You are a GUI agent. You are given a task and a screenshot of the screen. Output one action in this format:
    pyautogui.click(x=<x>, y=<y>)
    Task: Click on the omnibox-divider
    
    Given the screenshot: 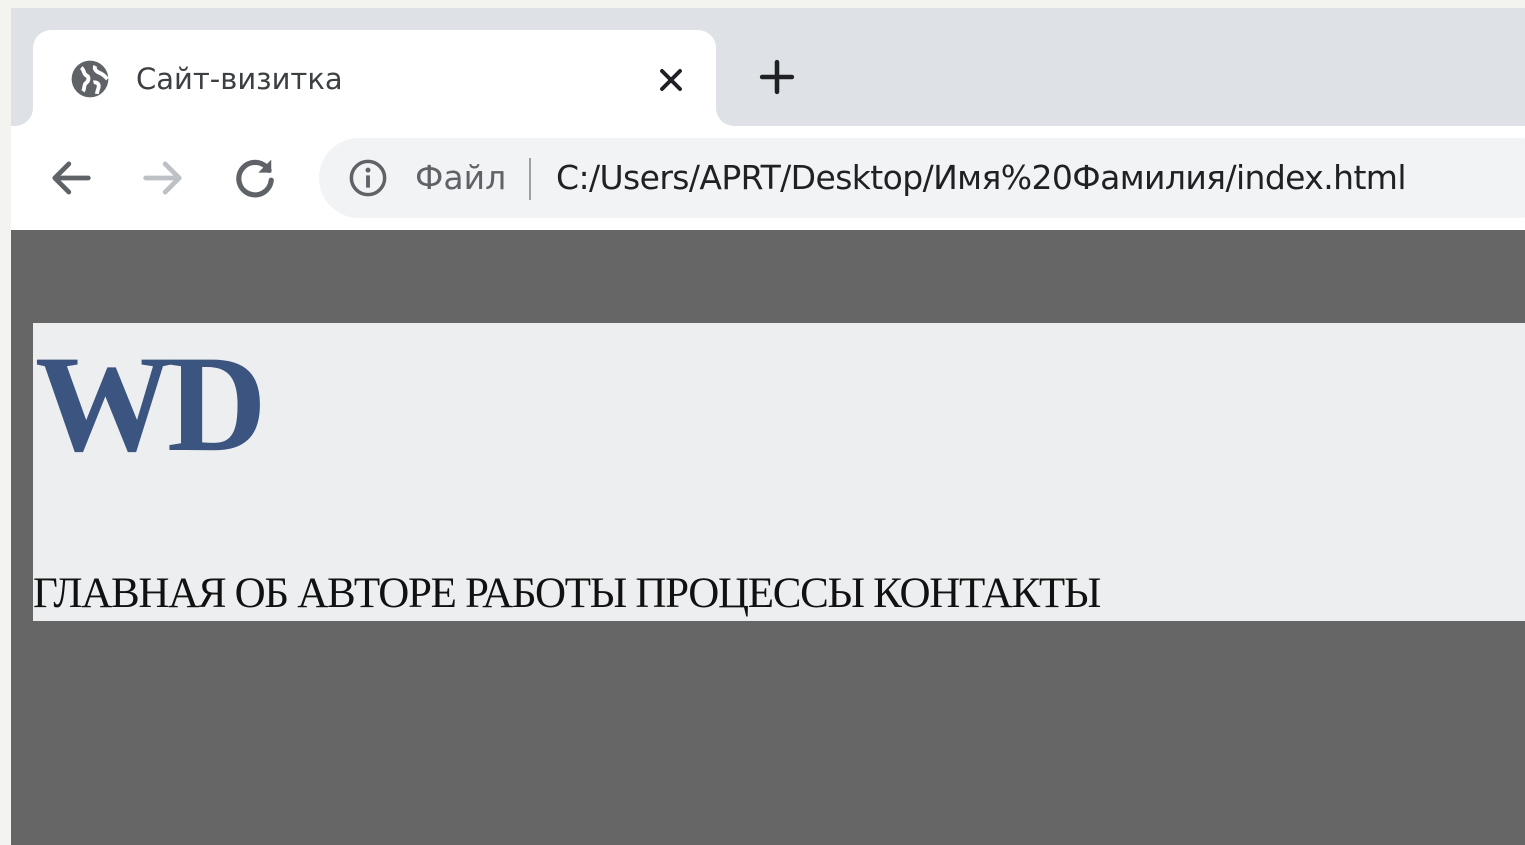 What is the action you would take?
    pyautogui.click(x=530, y=179)
    